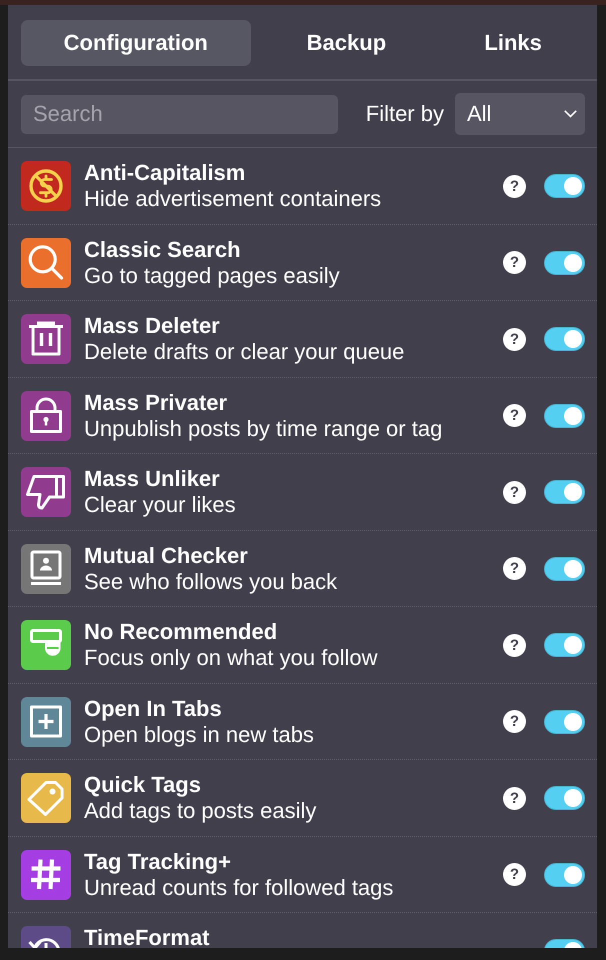  I want to click on tab: Configuration, so click(136, 43).